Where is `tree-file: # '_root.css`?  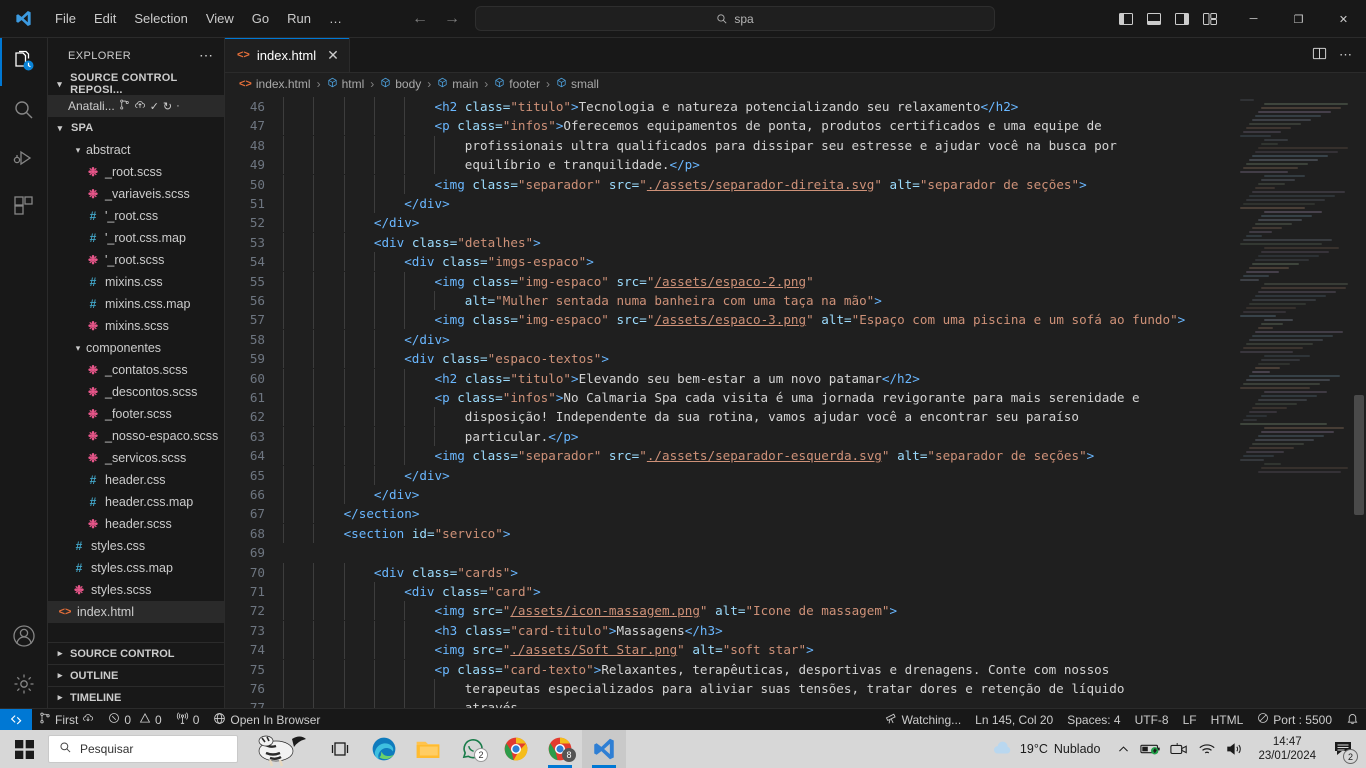 tree-file: # '_root.css is located at coordinates (136, 216).